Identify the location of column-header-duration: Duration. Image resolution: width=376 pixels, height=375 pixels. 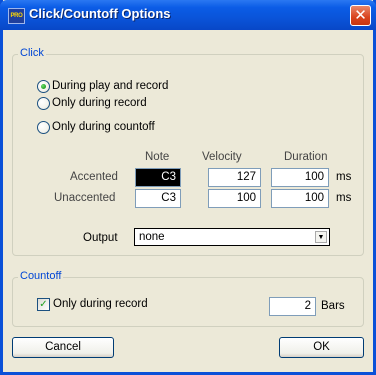
(306, 157).